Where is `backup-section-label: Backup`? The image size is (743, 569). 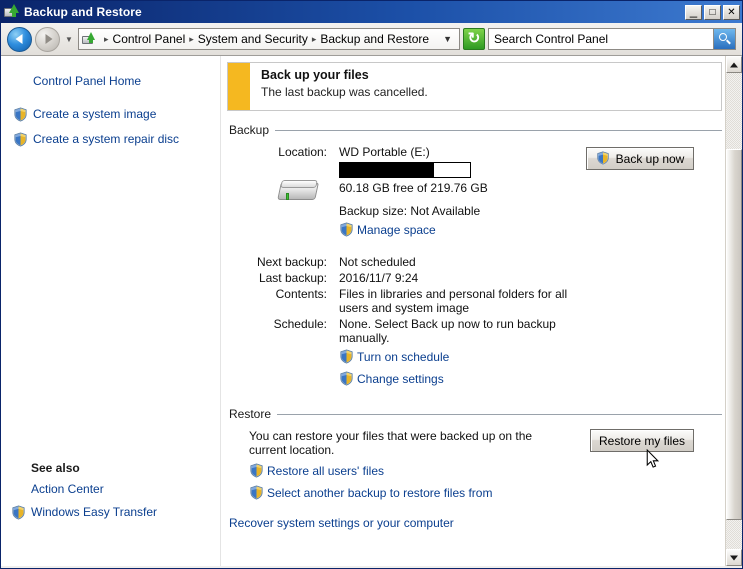 backup-section-label: Backup is located at coordinates (249, 130).